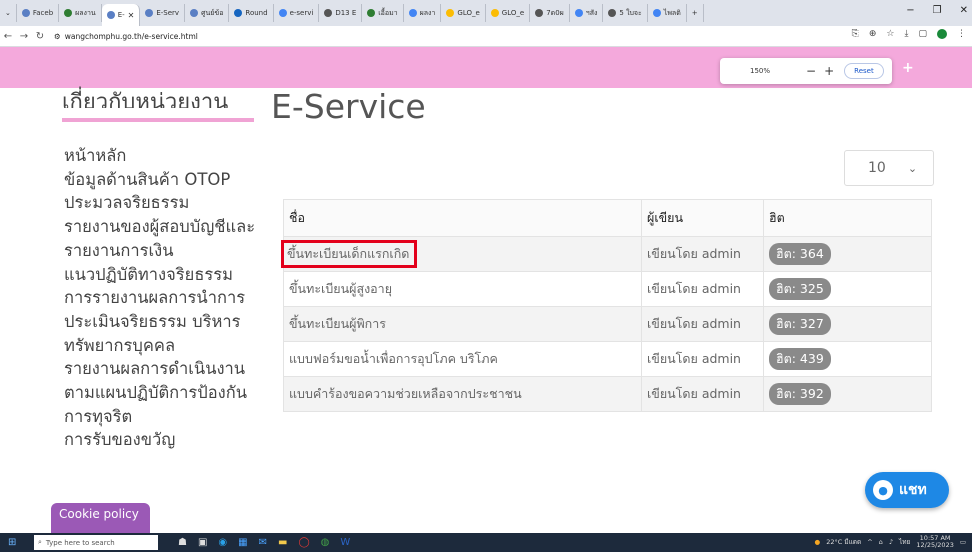 The width and height of the screenshot is (972, 552). Describe the element at coordinates (169, 275) in the screenshot. I see `sidebar-item-ethics-guideline: แนวปฏิบัติทางจริยธรรม` at that location.